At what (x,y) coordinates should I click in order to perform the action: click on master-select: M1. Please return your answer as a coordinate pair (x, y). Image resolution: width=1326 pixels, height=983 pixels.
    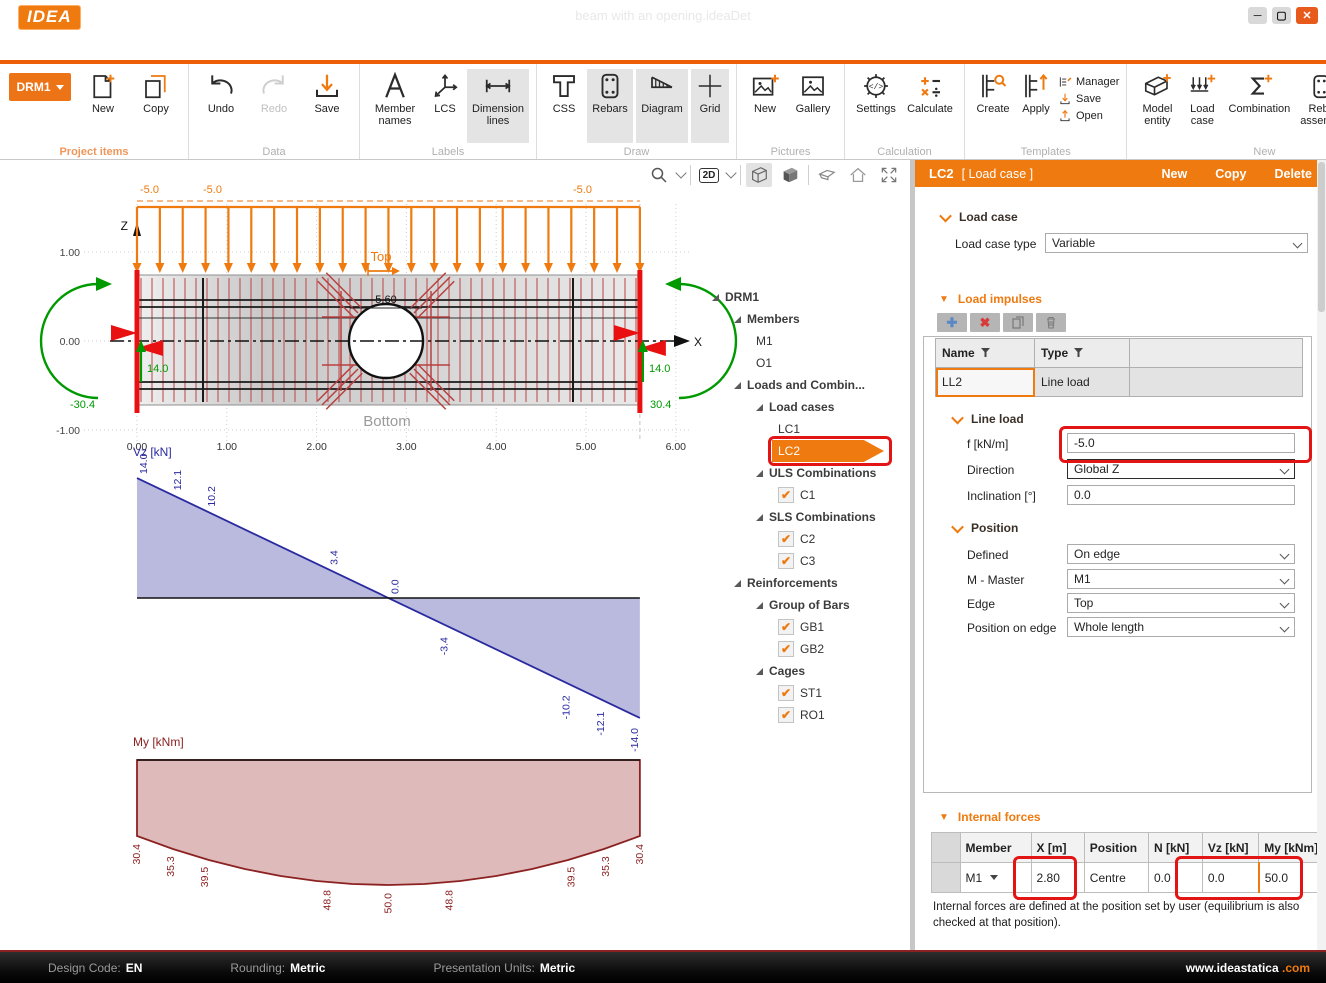
    Looking at the image, I should click on (1181, 579).